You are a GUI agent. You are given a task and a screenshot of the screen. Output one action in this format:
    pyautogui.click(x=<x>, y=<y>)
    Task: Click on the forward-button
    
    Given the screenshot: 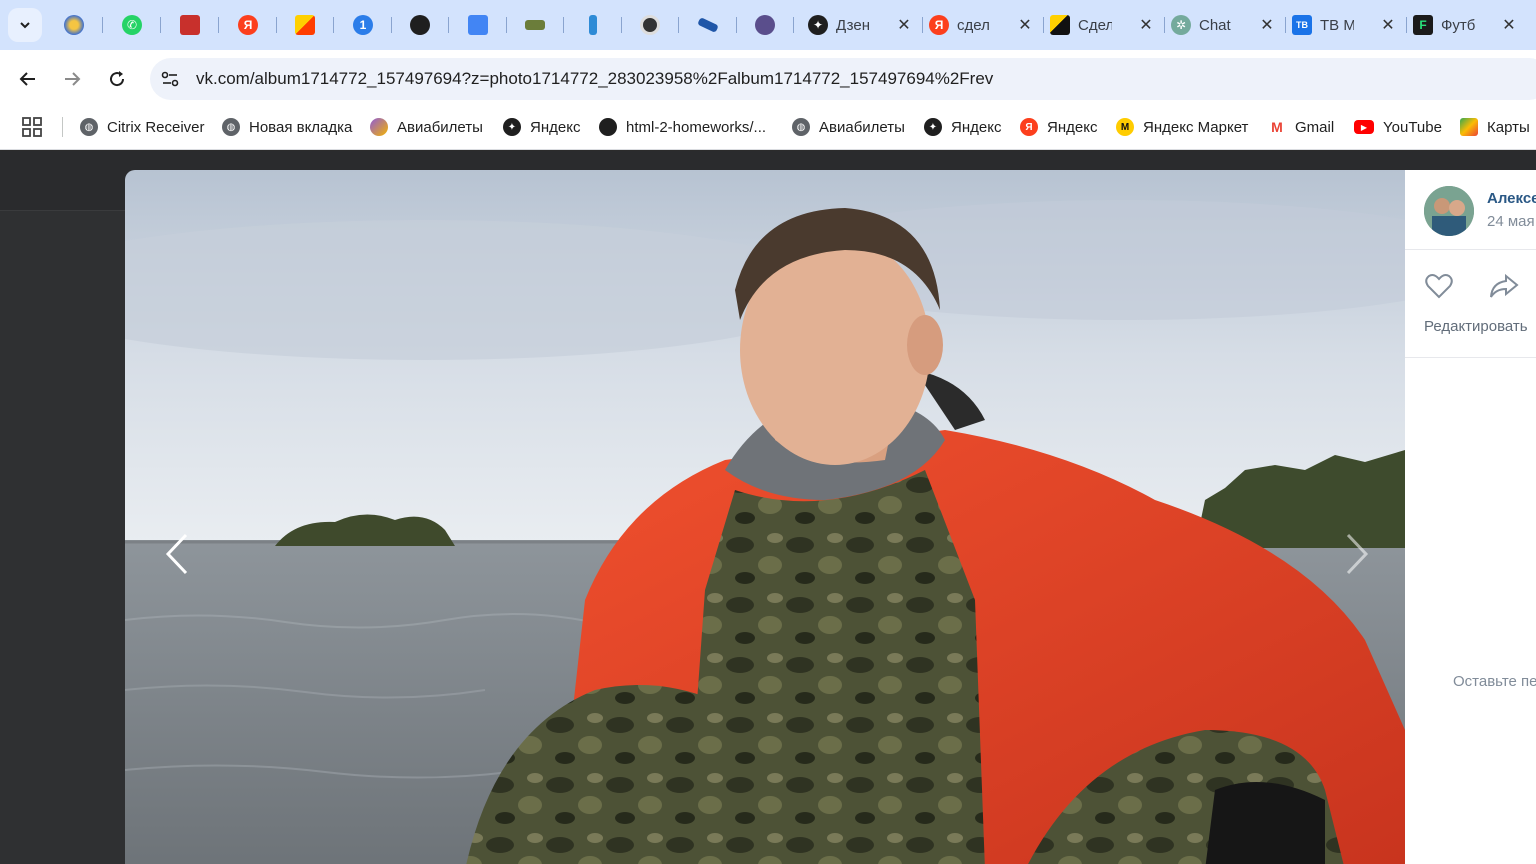 What is the action you would take?
    pyautogui.click(x=72, y=79)
    